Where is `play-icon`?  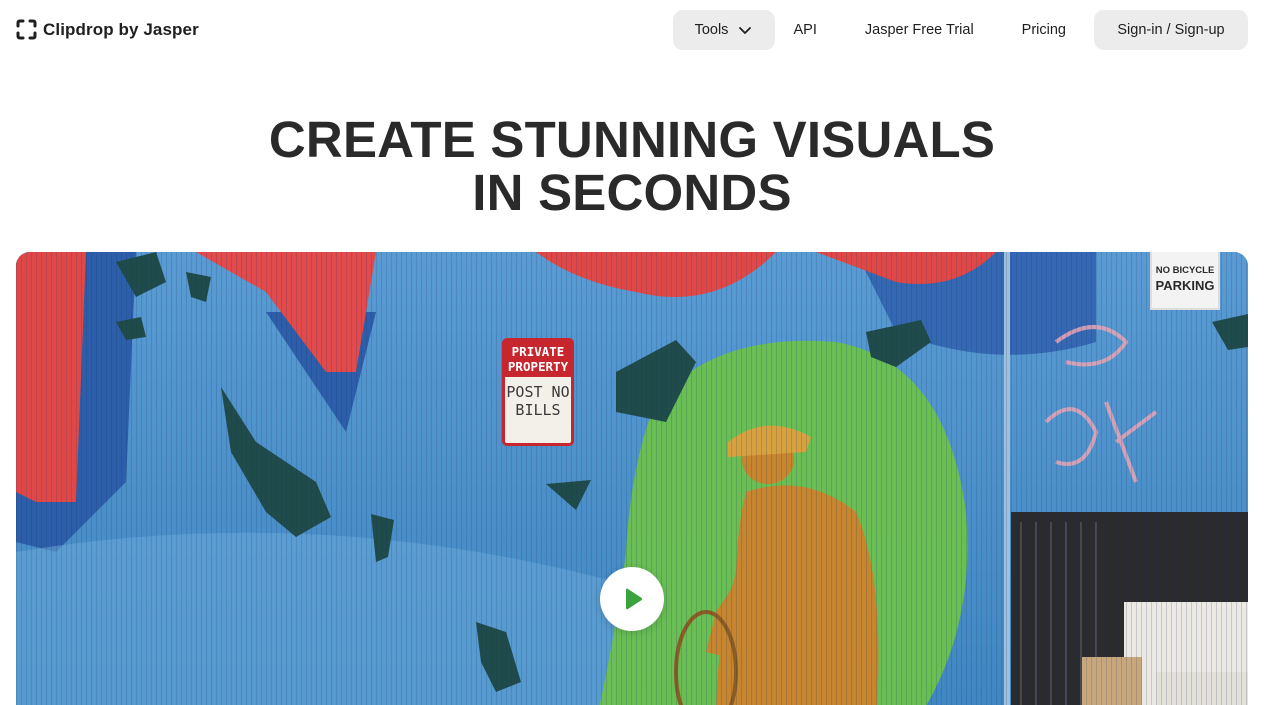
play-icon is located at coordinates (634, 599).